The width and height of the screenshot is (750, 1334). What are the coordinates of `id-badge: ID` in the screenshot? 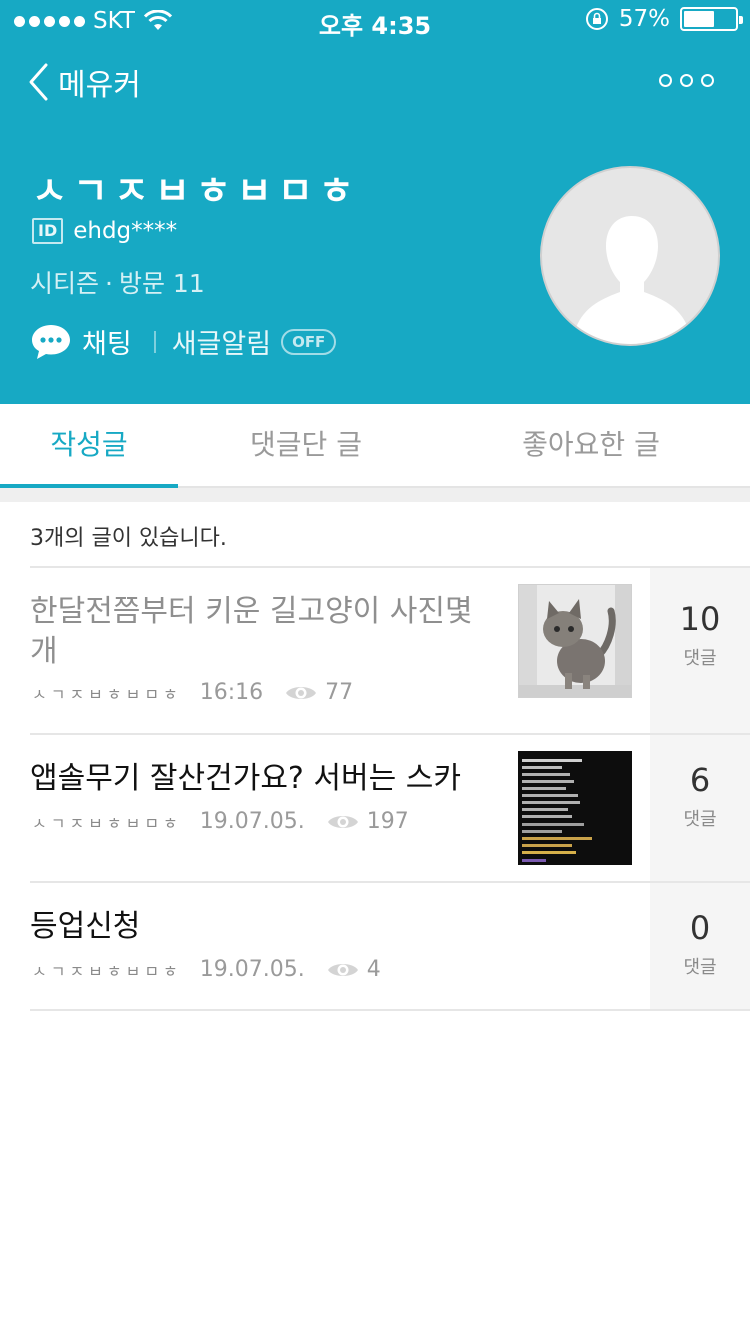 It's located at (48, 231).